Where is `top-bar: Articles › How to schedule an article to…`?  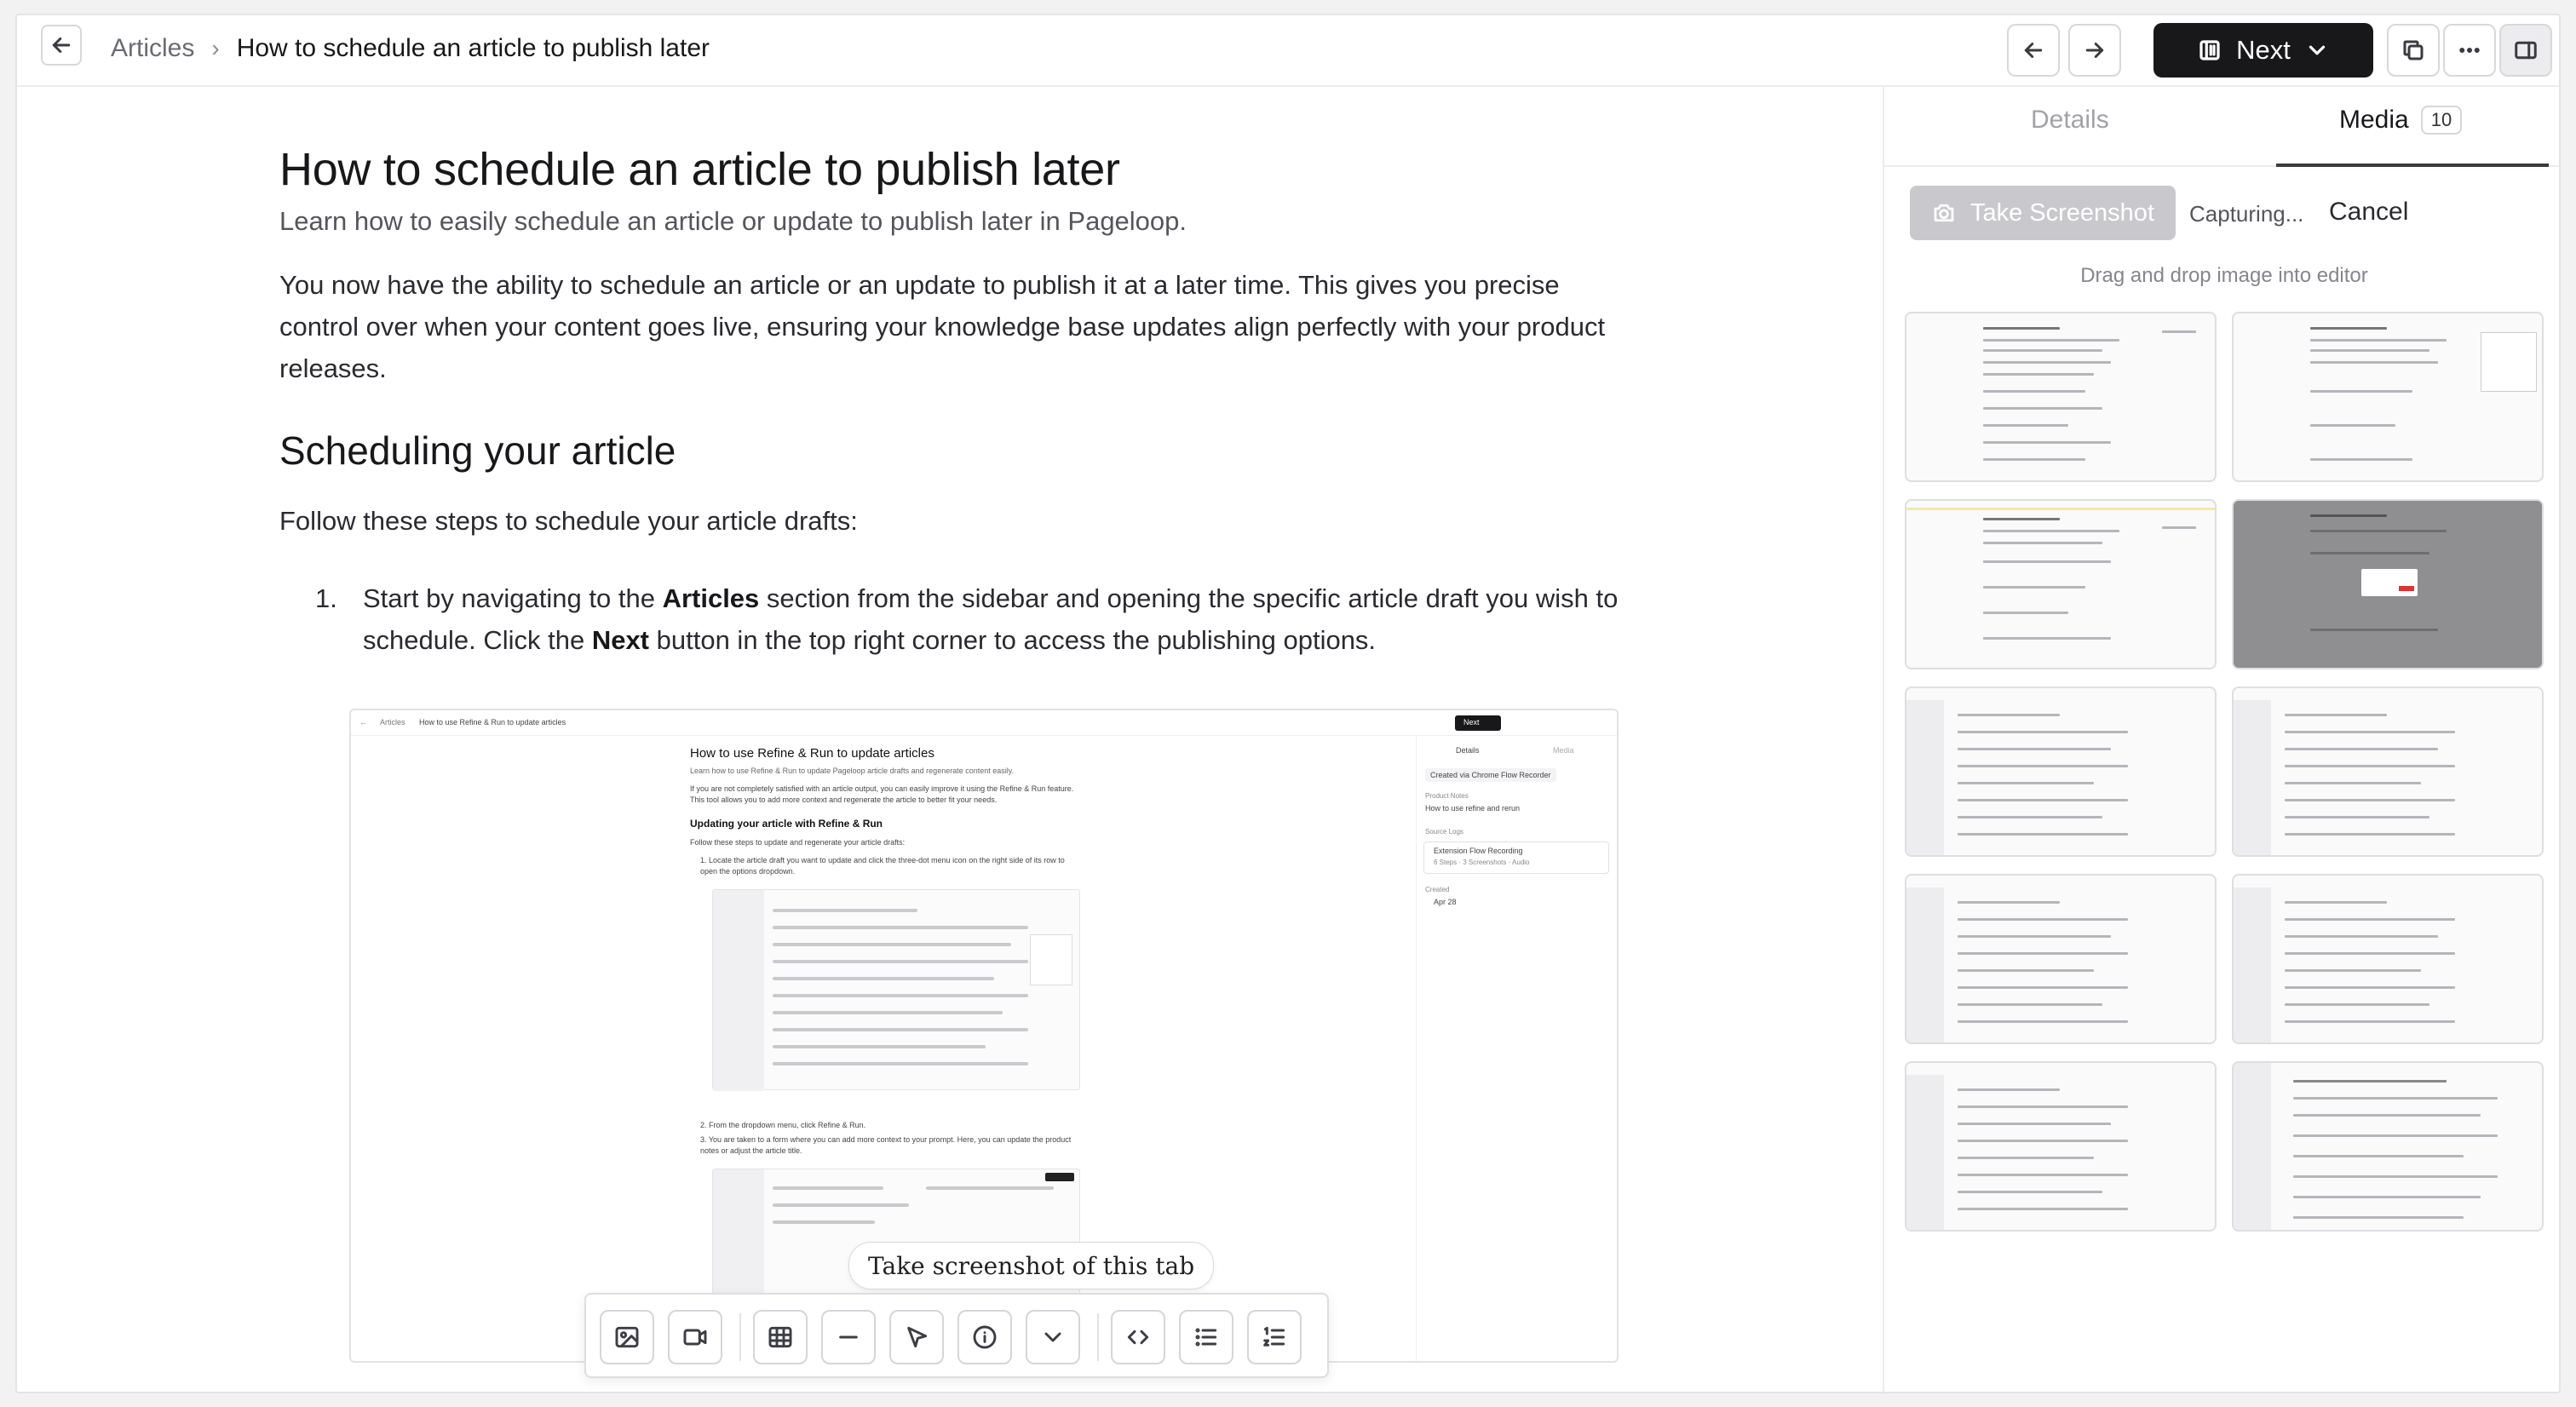
top-bar: Articles › How to schedule an article to… is located at coordinates (1288, 51).